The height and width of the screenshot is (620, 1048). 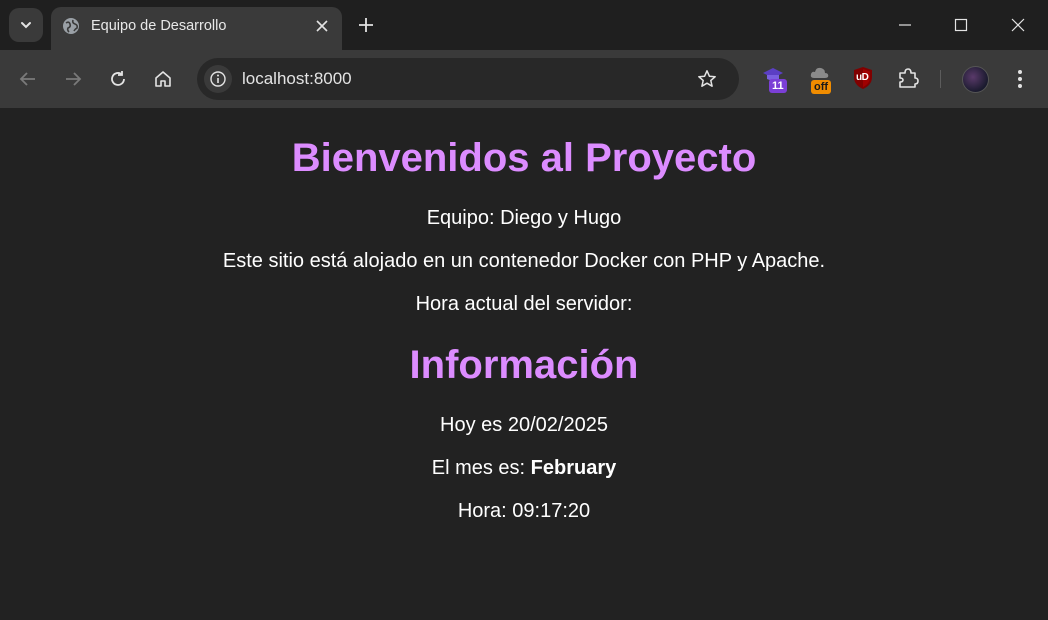 What do you see at coordinates (524, 425) in the screenshot?
I see `date-text: Hoy es 20/02/2025` at bounding box center [524, 425].